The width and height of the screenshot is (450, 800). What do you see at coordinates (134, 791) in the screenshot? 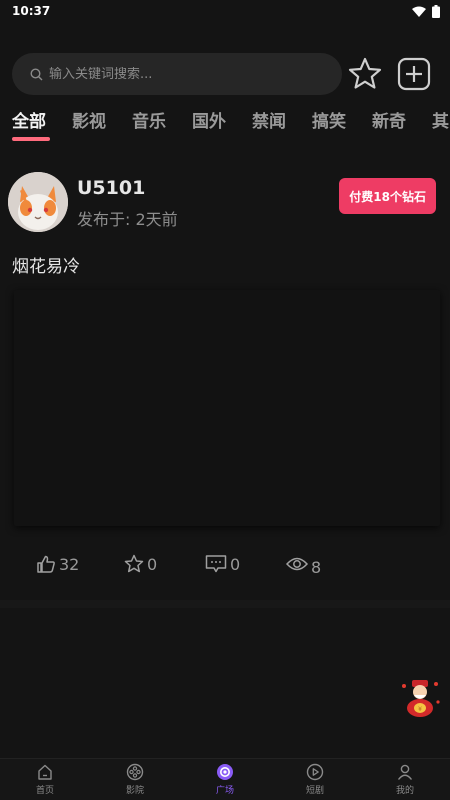
I see `nav-label: 影院` at bounding box center [134, 791].